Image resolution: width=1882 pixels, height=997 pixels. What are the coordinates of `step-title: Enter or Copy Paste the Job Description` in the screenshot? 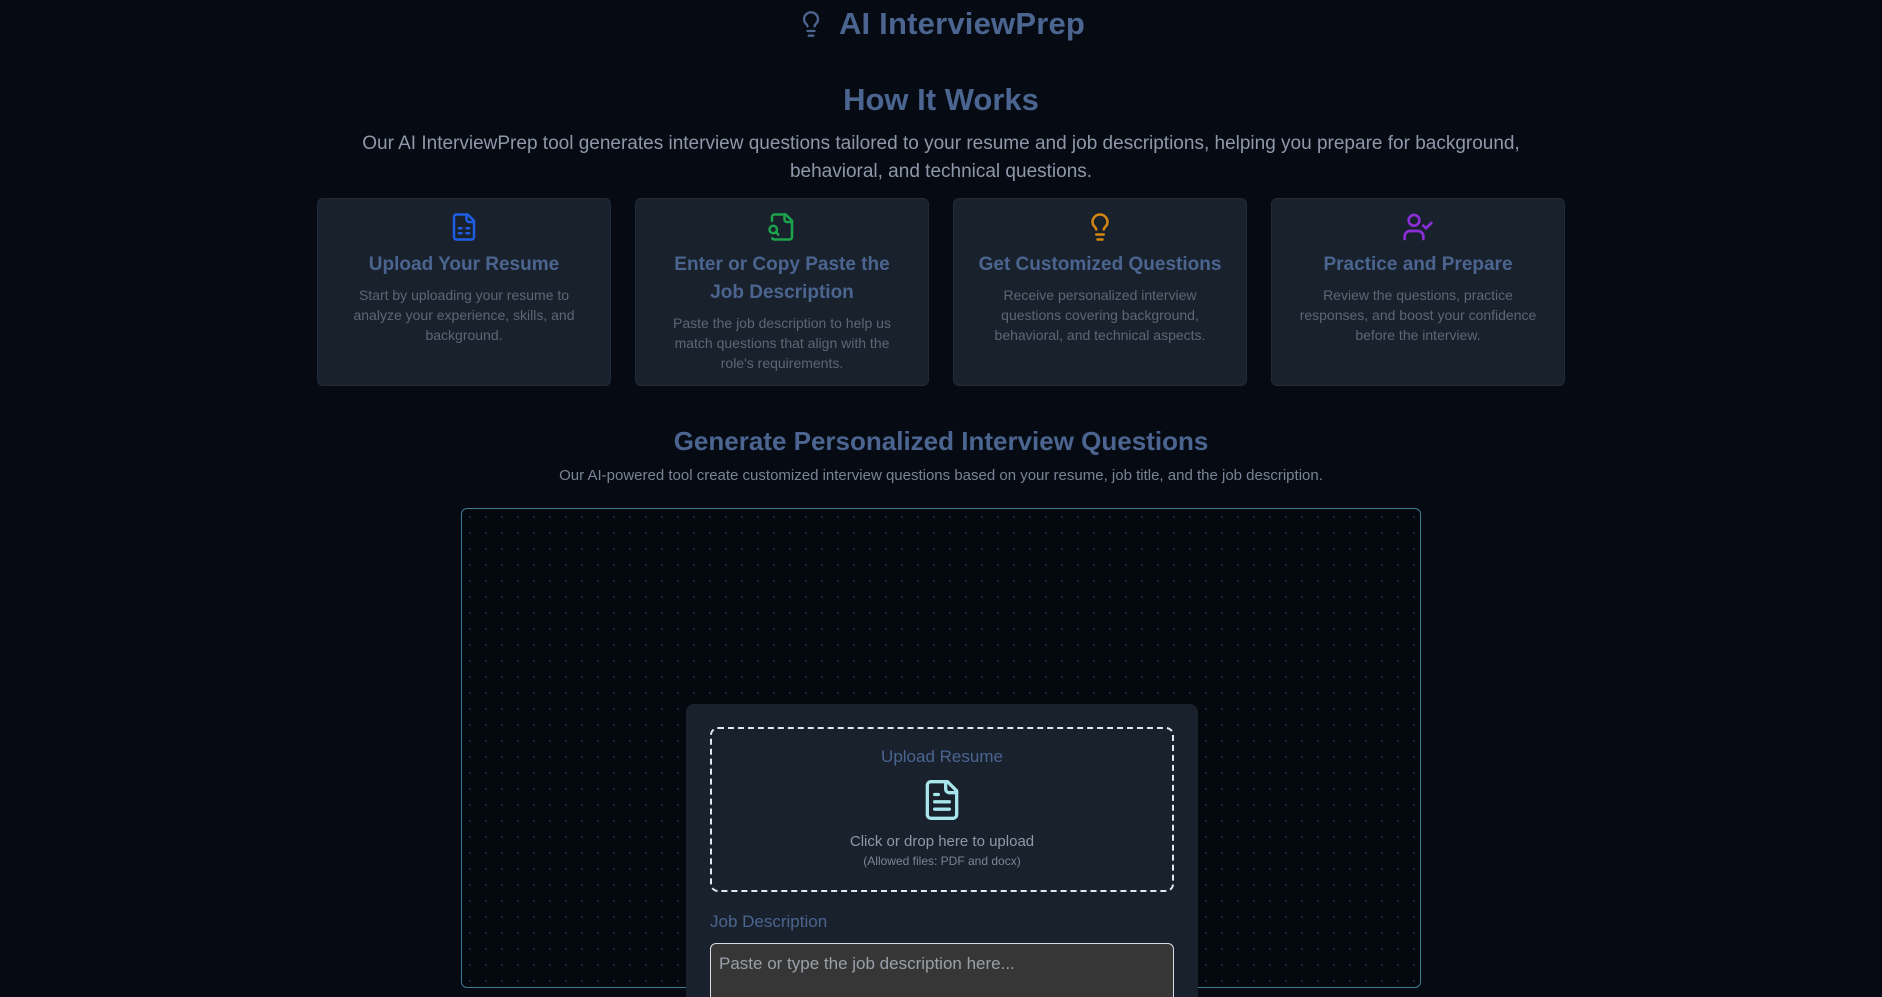 It's located at (782, 278).